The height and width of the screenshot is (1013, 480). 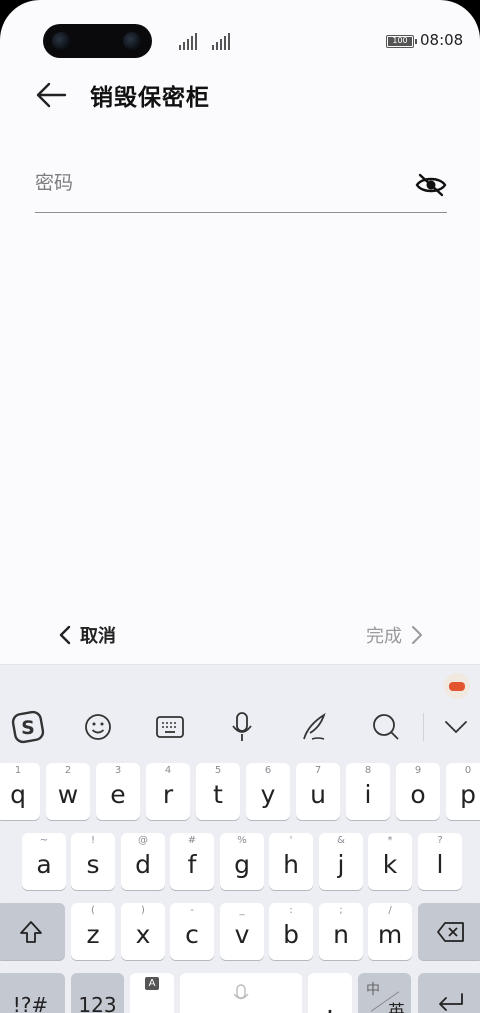 What do you see at coordinates (192, 931) in the screenshot?
I see `key-c: -c` at bounding box center [192, 931].